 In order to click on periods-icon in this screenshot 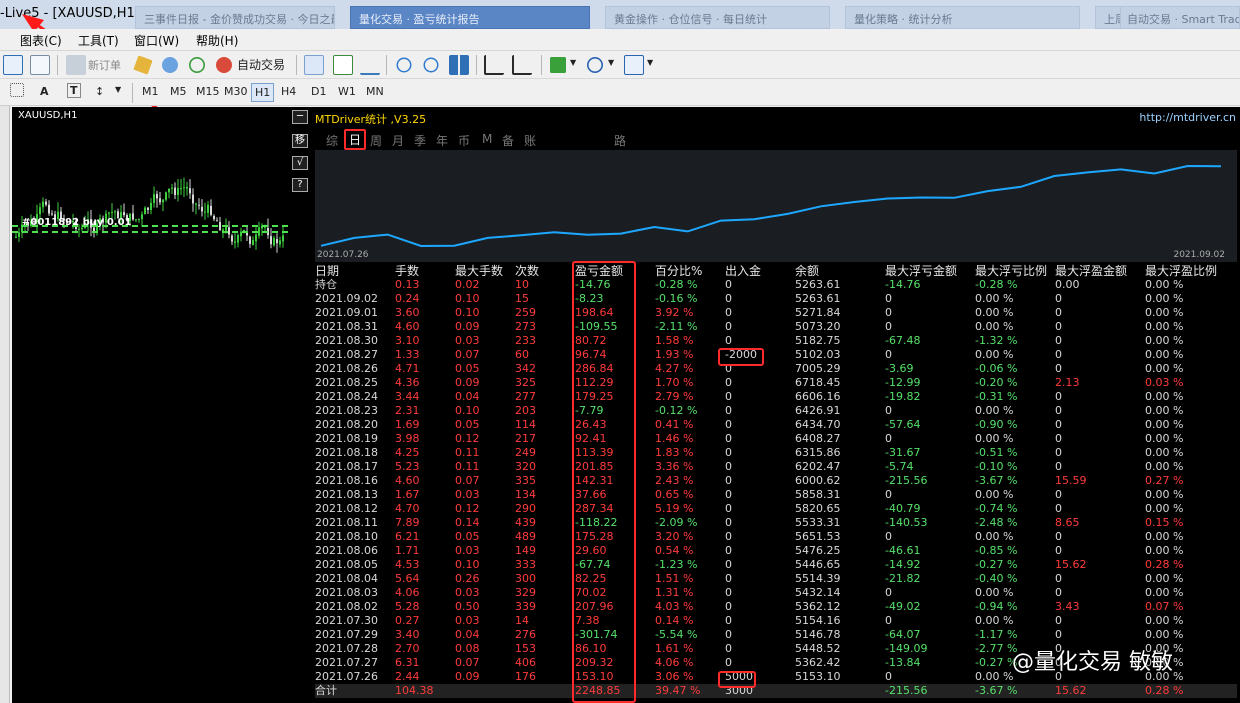, I will do `click(595, 65)`.